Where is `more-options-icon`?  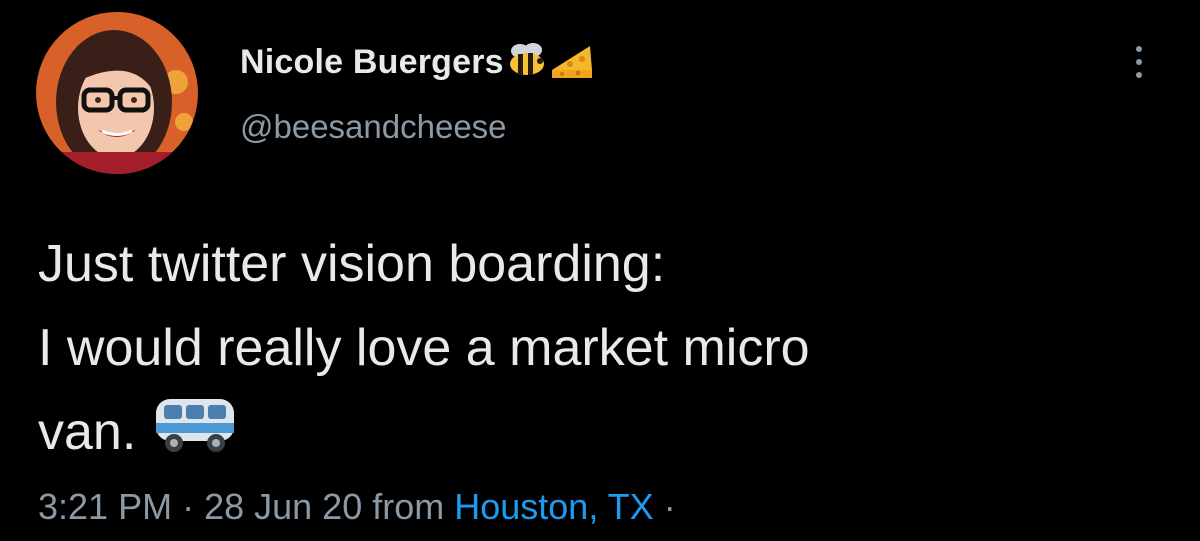
more-options-icon is located at coordinates (1139, 62).